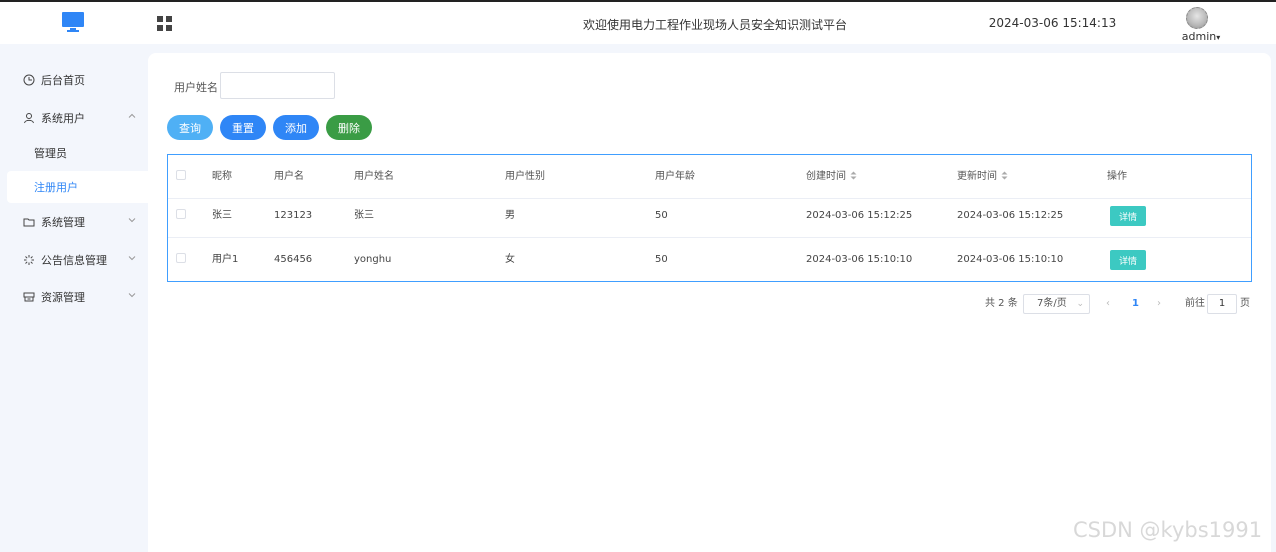 The height and width of the screenshot is (552, 1276). What do you see at coordinates (164, 23) in the screenshot?
I see `menu-grid-icon` at bounding box center [164, 23].